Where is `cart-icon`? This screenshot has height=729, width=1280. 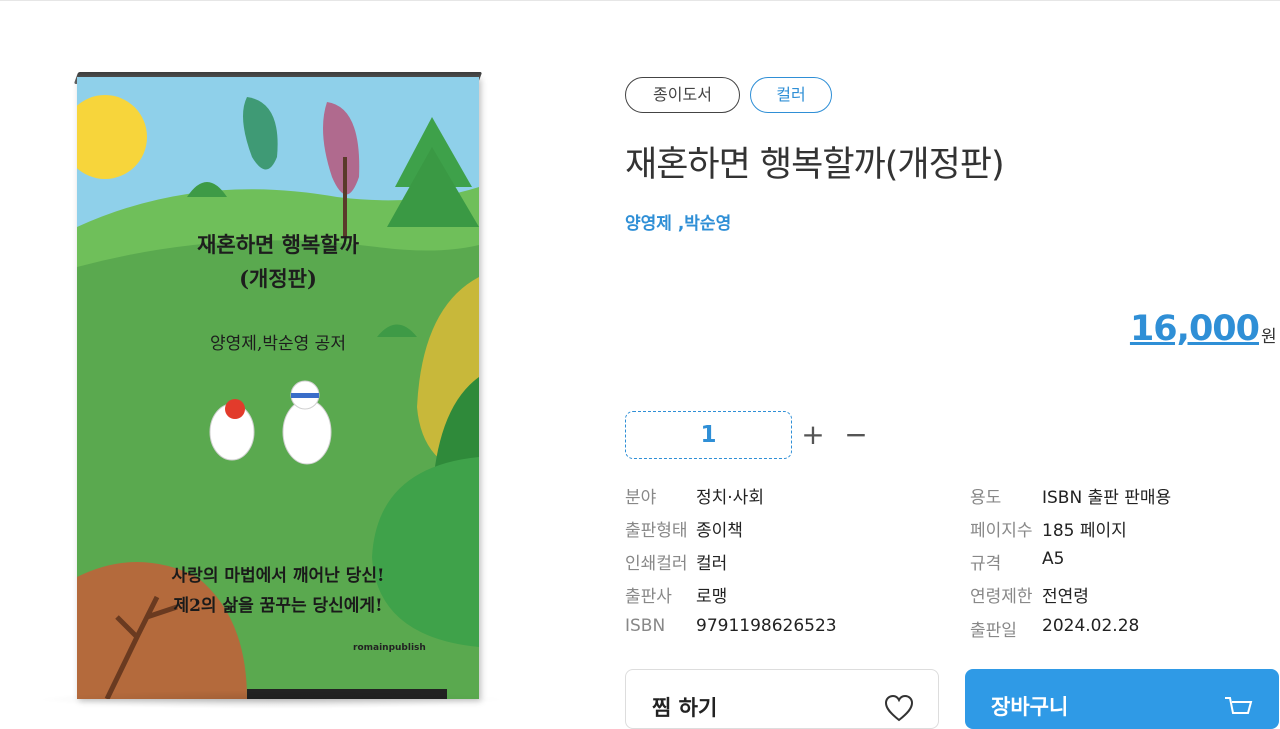
cart-icon is located at coordinates (1238, 711).